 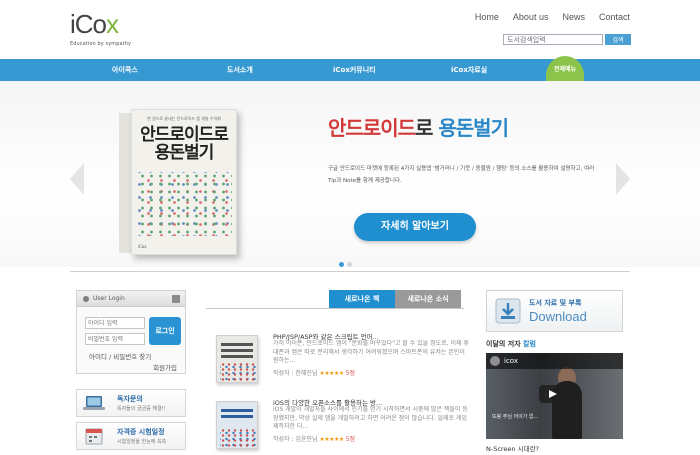 I want to click on calendar-icon, so click(x=94, y=436).